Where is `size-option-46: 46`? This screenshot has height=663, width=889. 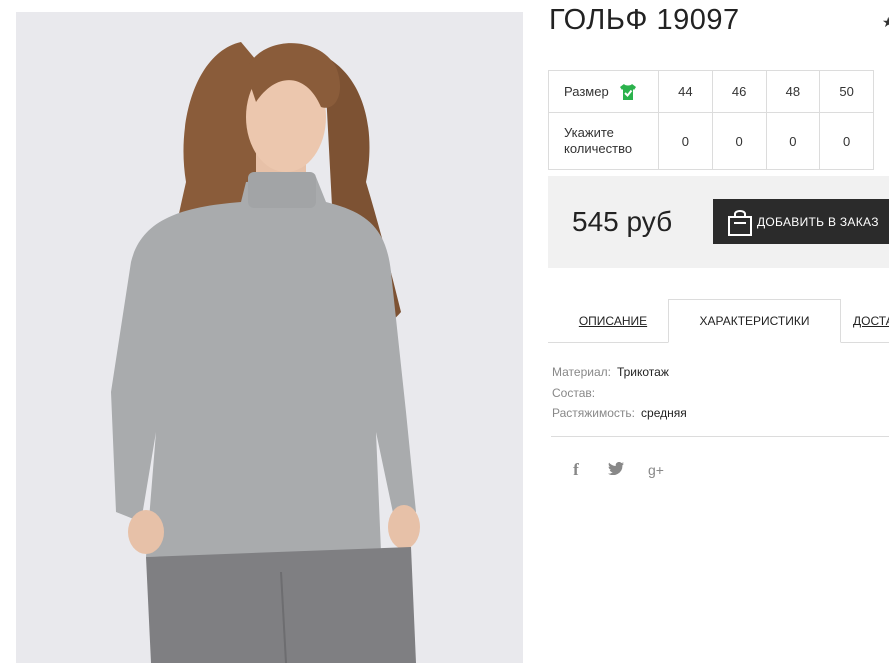
size-option-46: 46 is located at coordinates (739, 91).